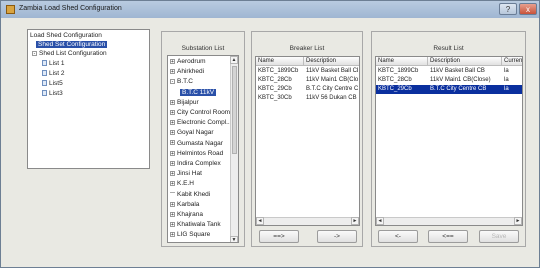  I want to click on breaker-hscroll: ◄ ►, so click(307, 221).